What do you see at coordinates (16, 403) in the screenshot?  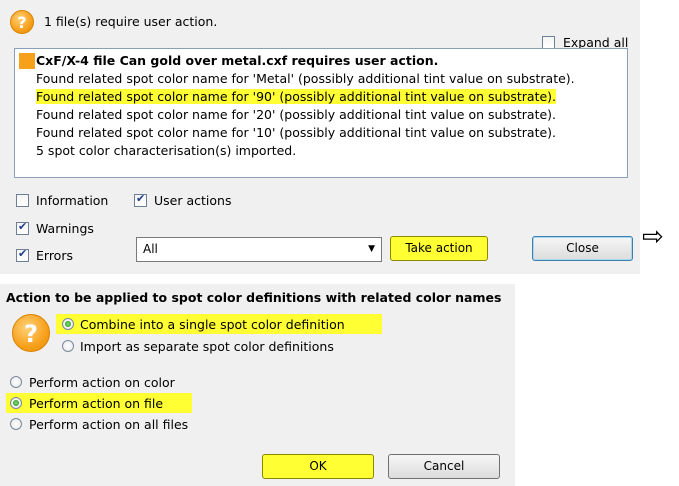 I see `action-on-file-radio` at bounding box center [16, 403].